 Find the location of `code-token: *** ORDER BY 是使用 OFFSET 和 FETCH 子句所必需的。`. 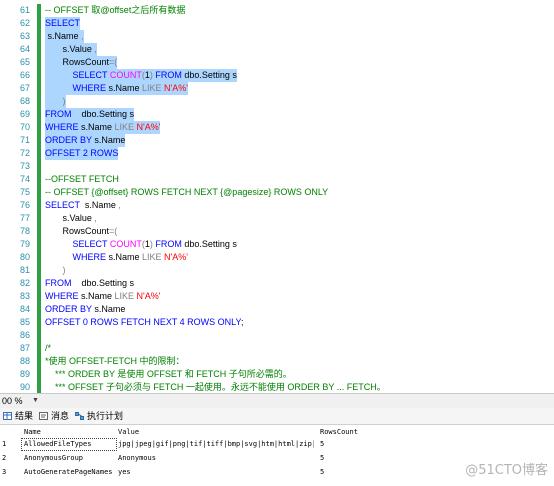

code-token: *** ORDER BY 是使用 OFFSET 和 FETCH 子句所必需的。 is located at coordinates (168, 374).